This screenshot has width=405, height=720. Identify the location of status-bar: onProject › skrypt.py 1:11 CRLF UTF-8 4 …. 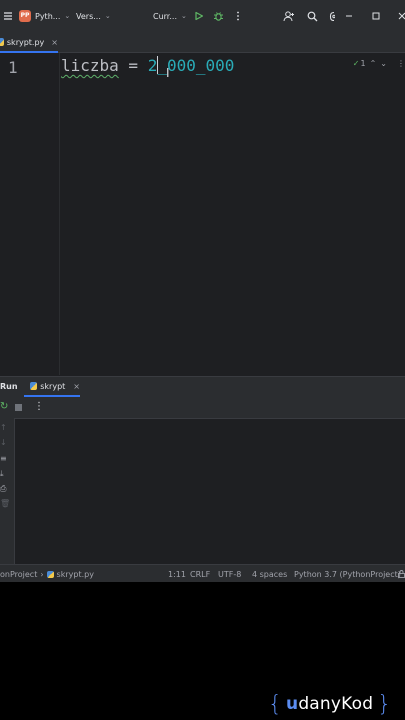
(202, 573).